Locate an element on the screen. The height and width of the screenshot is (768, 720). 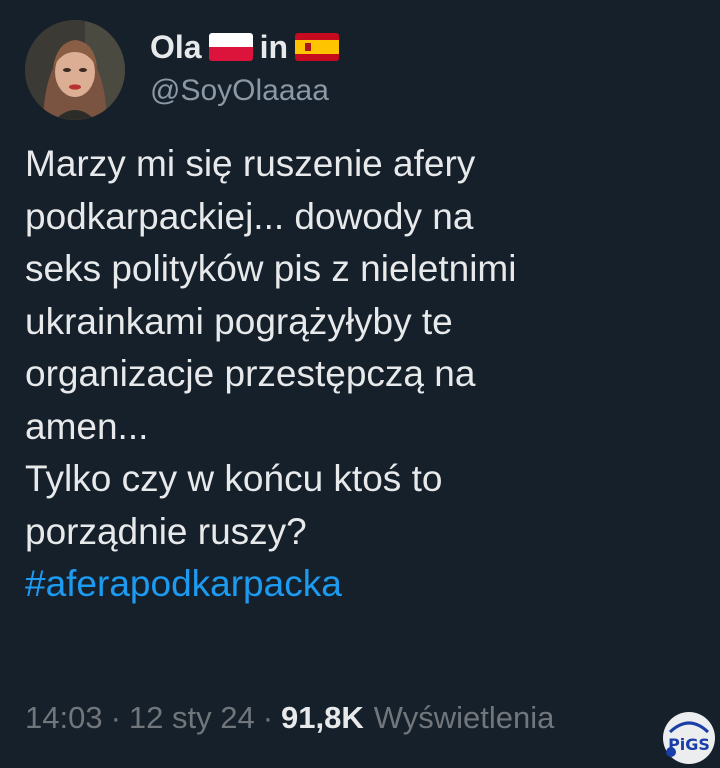
tweet-metadata: 14:03 · 12 sty 24 · 91,8K Wyświetlenia is located at coordinates (289, 718).